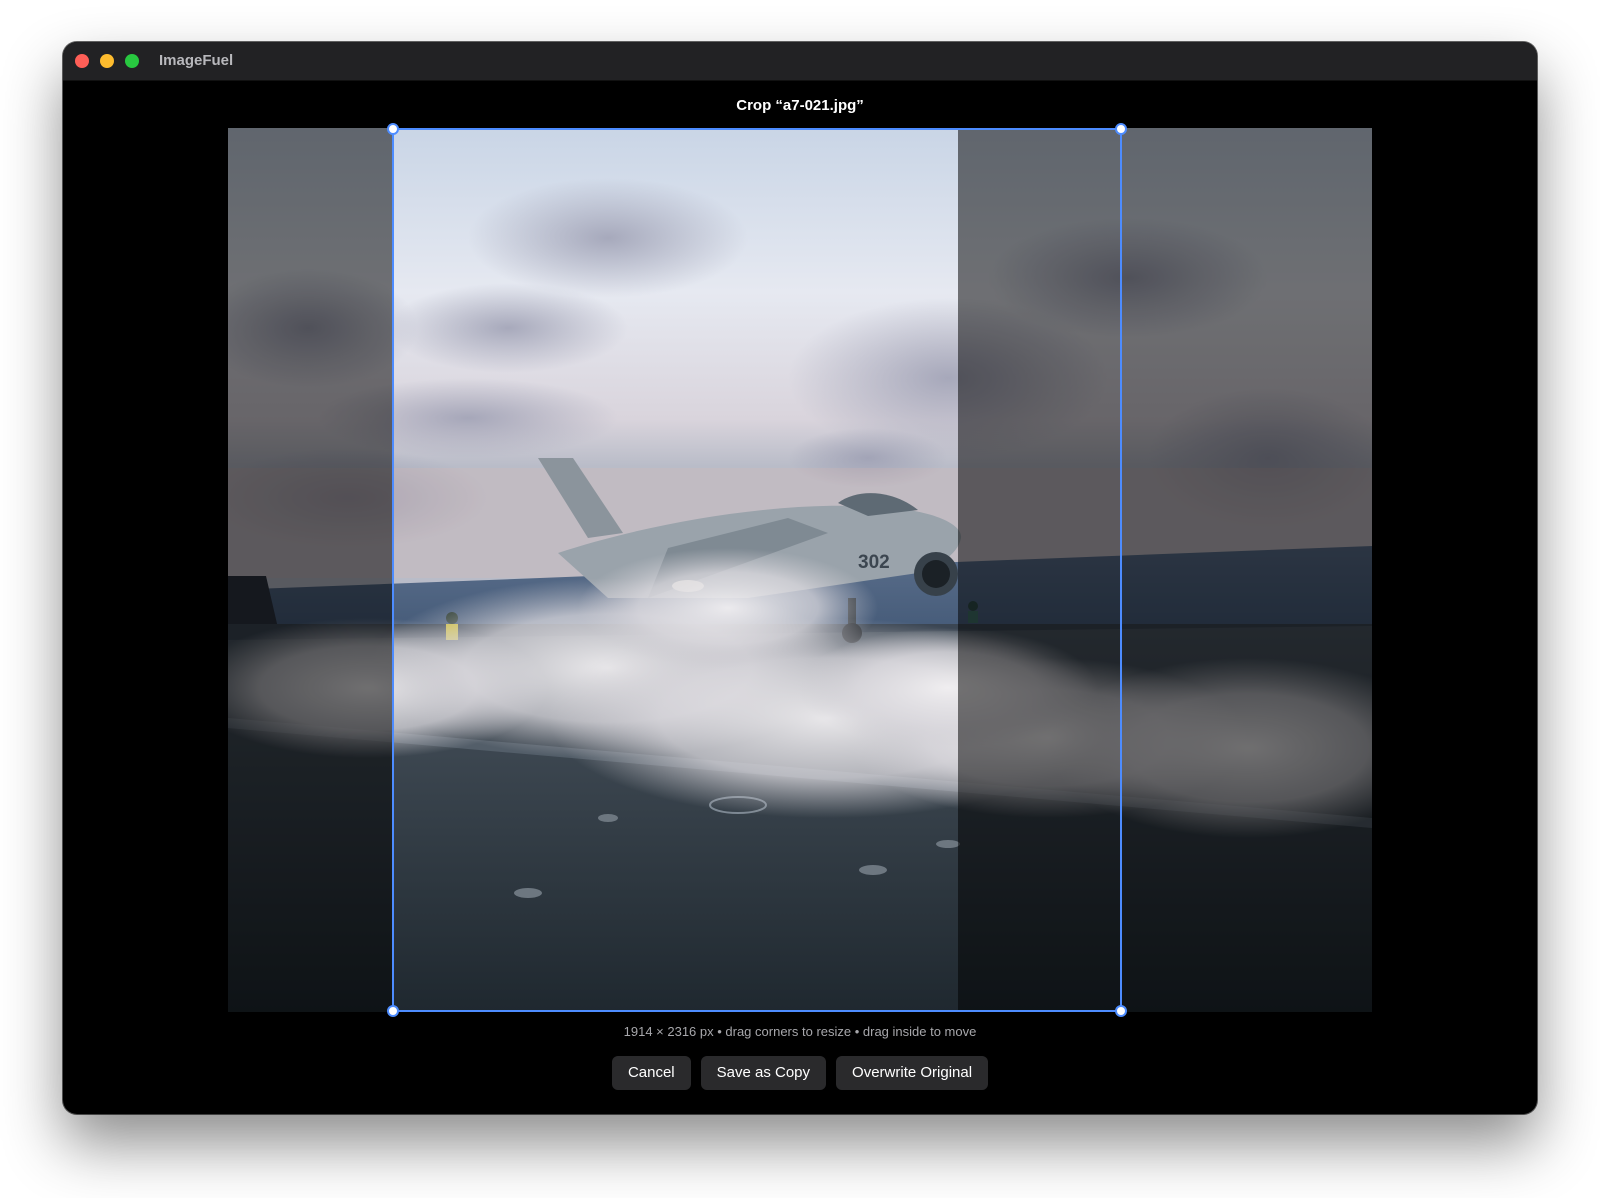  Describe the element at coordinates (1121, 129) in the screenshot. I see `crop-handle-top-right` at that location.